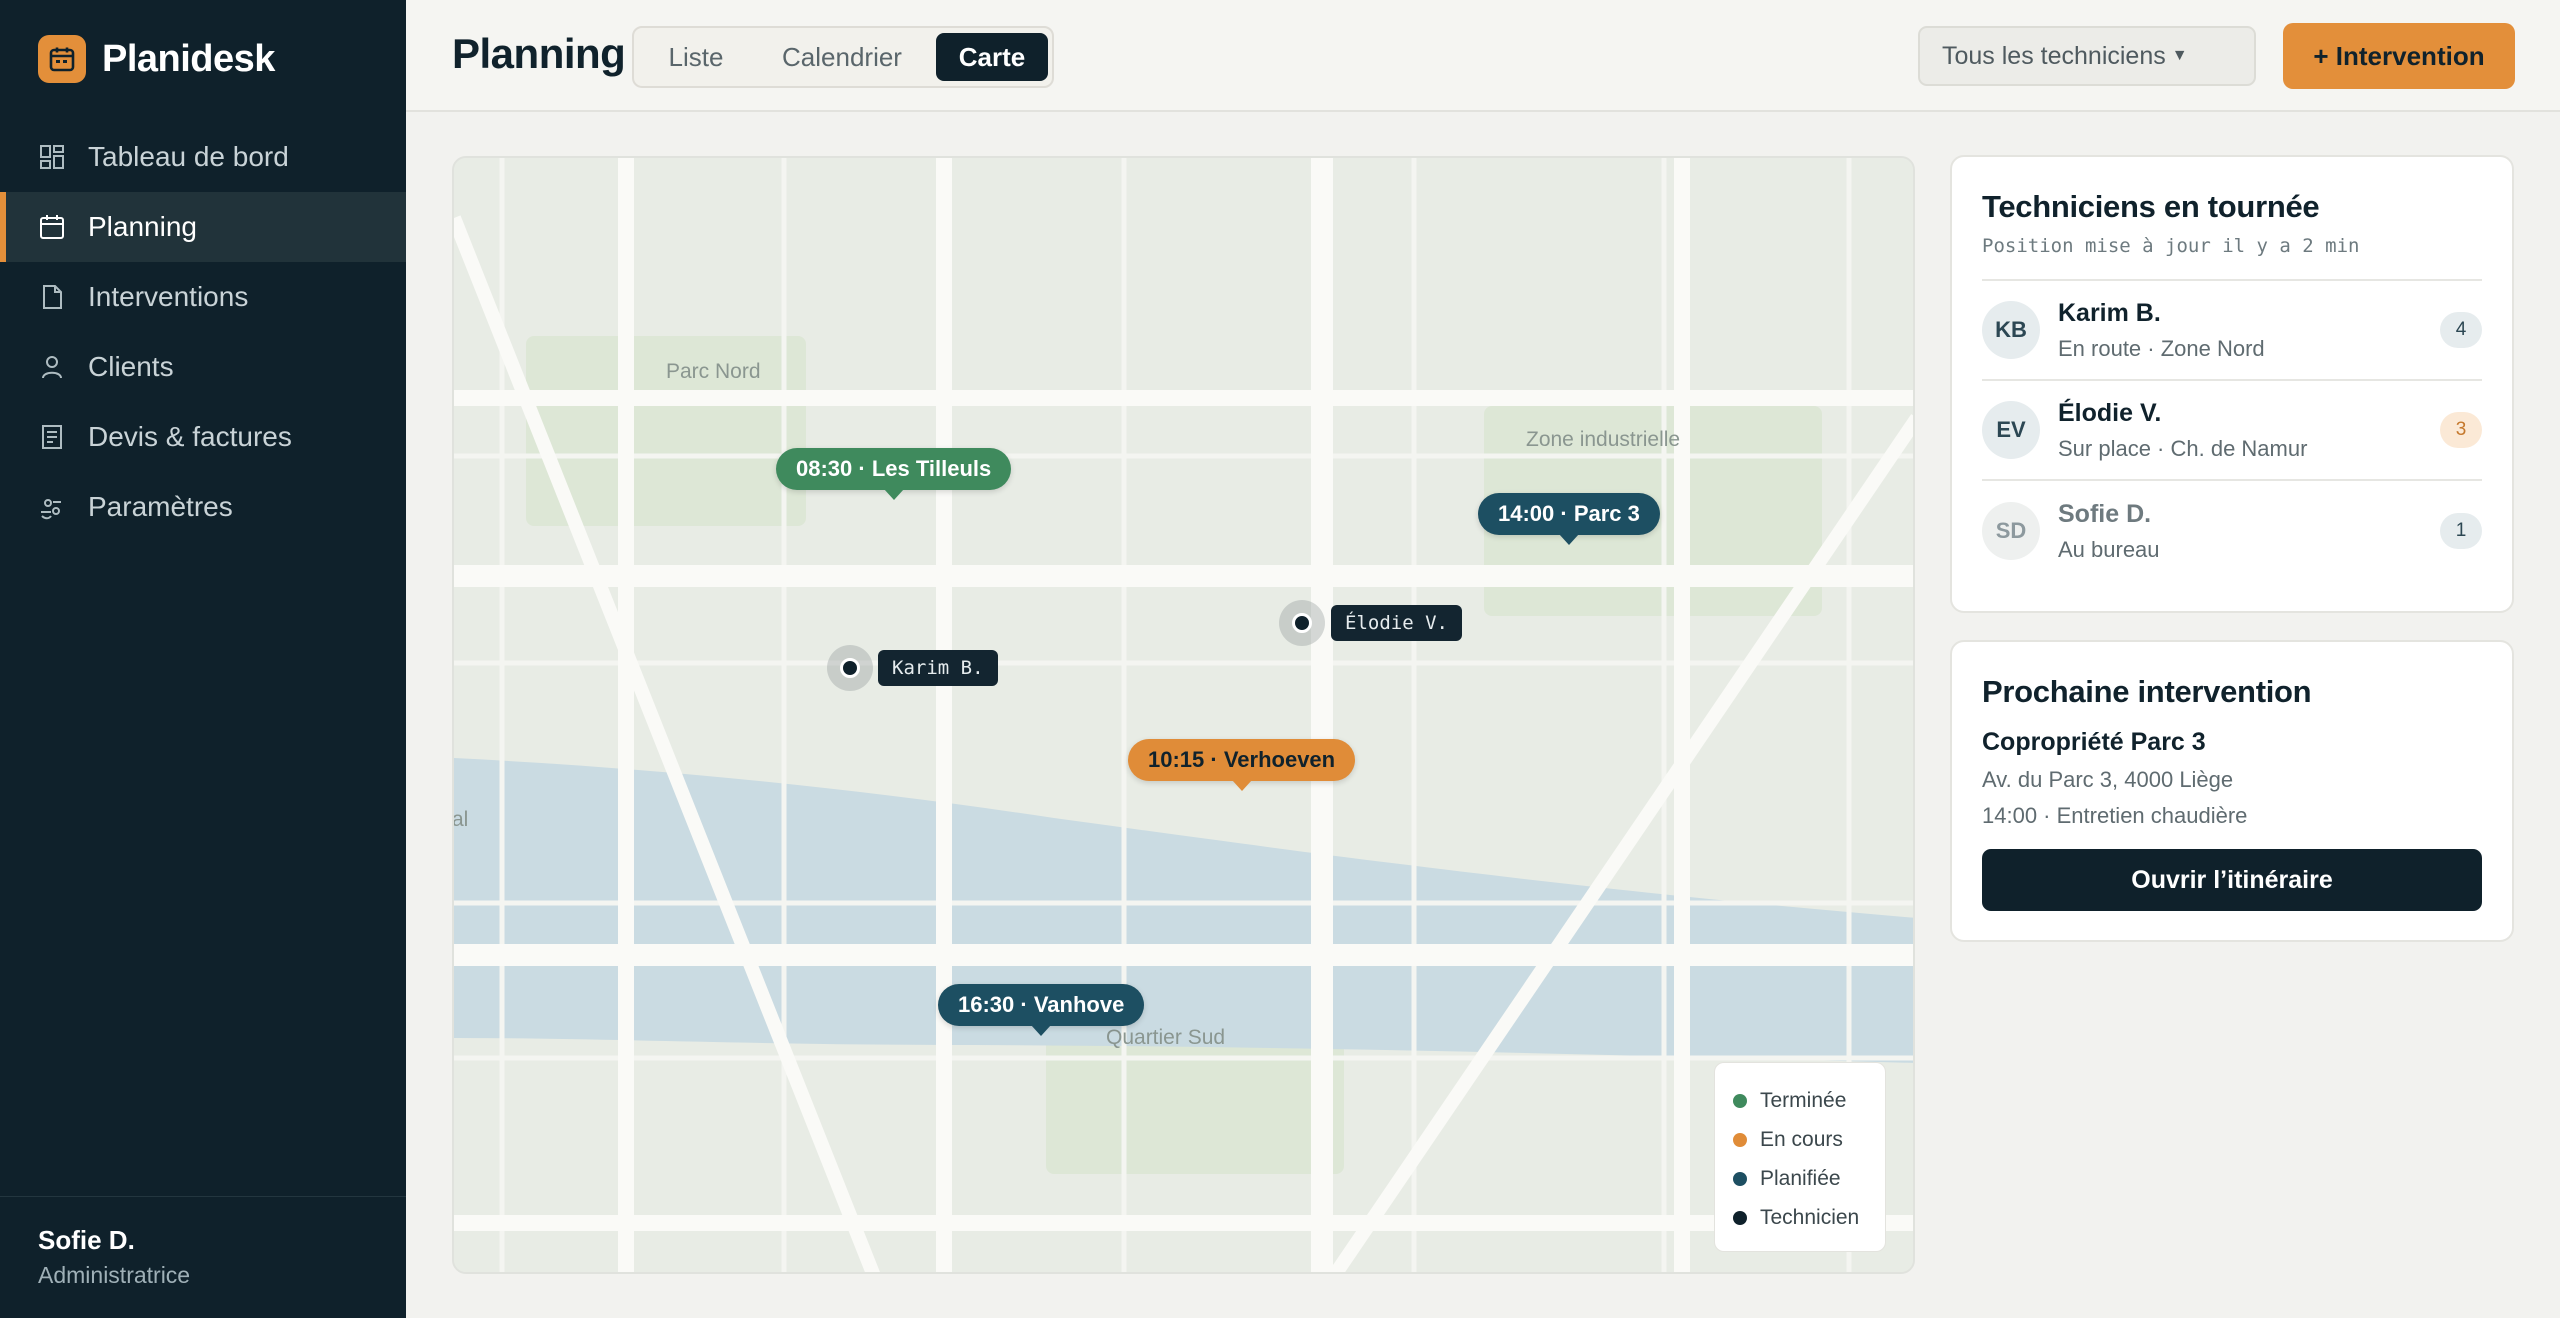  I want to click on sidebar-item-planning: Planning, so click(203, 227).